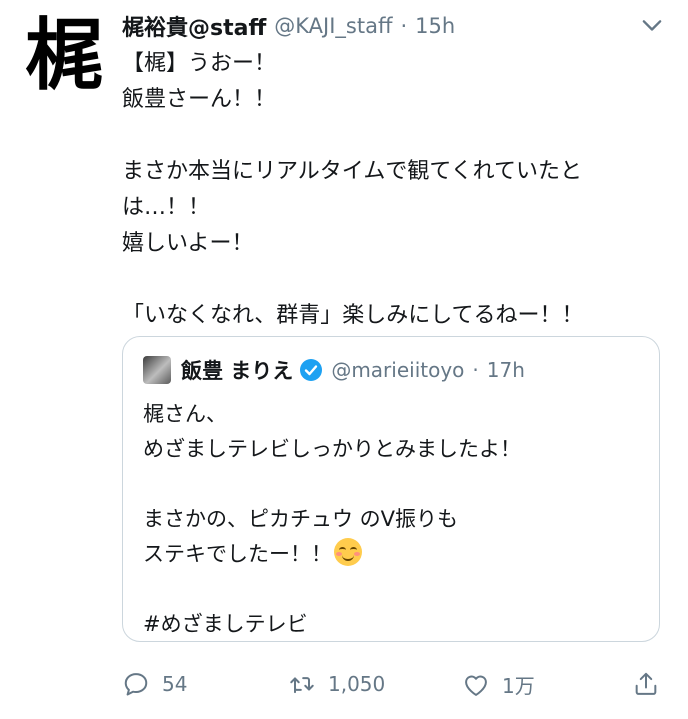 The image size is (688, 719). What do you see at coordinates (498, 684) in the screenshot?
I see `like-button: 1万` at bounding box center [498, 684].